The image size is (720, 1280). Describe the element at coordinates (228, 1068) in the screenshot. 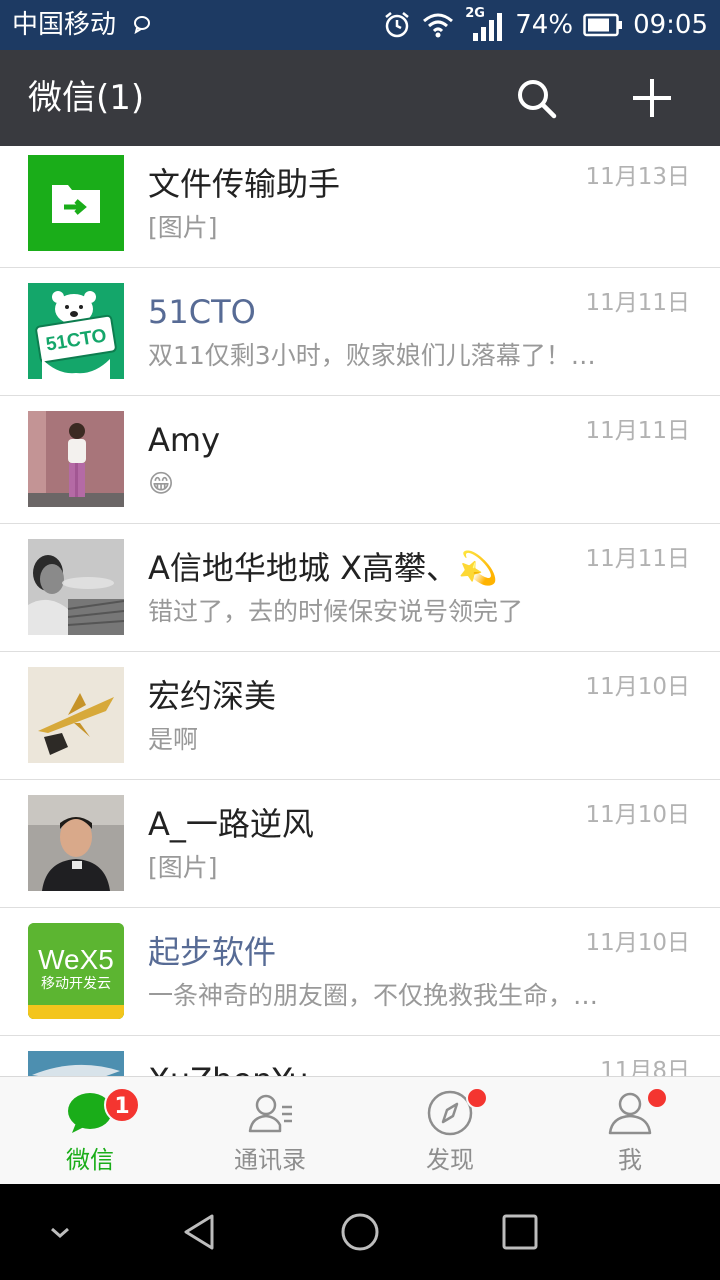

I see `chat-name: XuZhenYu` at that location.